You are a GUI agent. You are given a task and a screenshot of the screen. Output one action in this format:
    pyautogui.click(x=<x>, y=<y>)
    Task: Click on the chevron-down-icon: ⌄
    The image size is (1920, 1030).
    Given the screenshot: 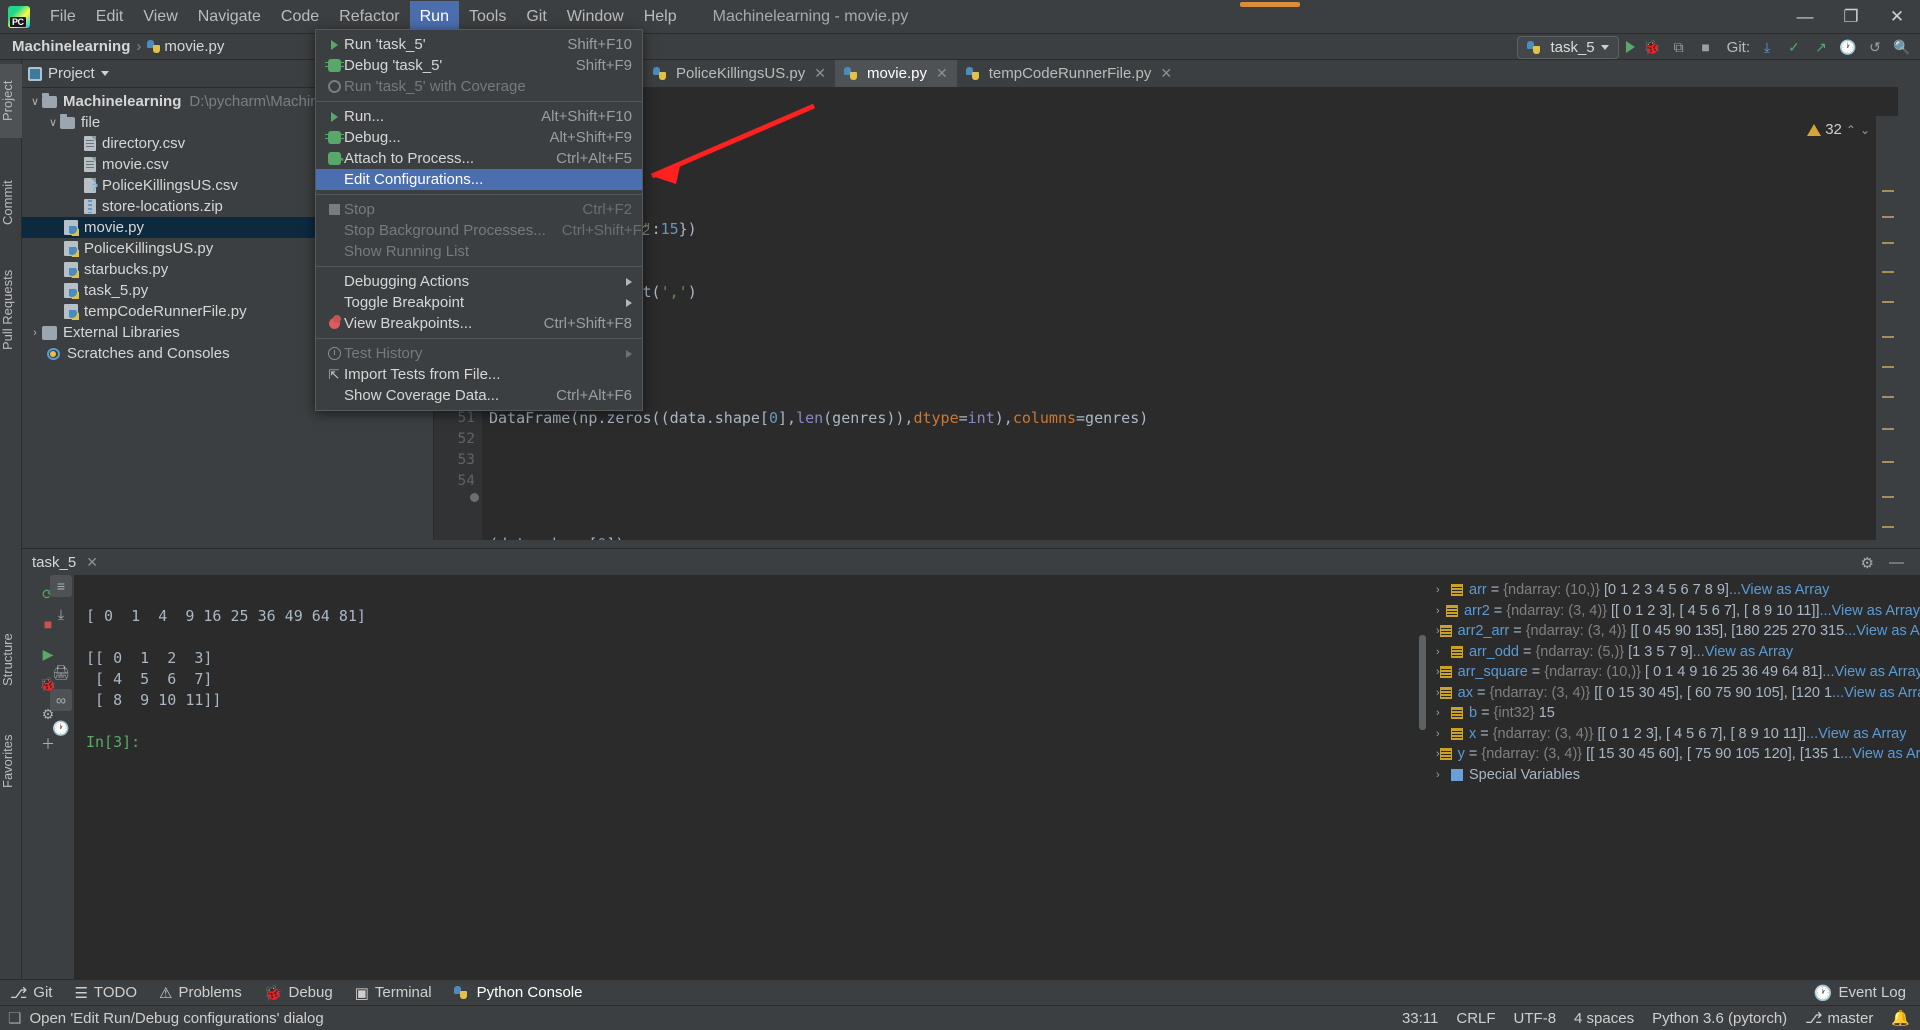 What is the action you would take?
    pyautogui.click(x=1865, y=130)
    